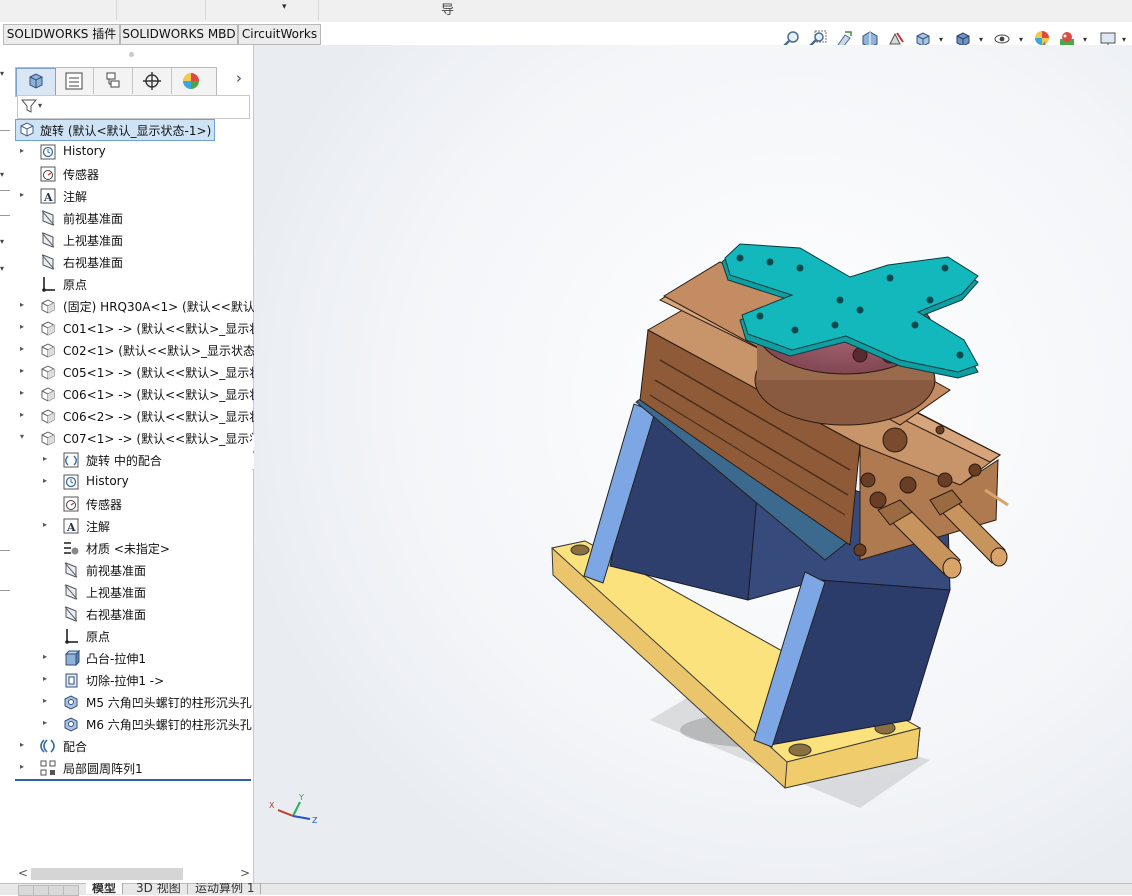 This screenshot has width=1132, height=896. Describe the element at coordinates (301, 797) in the screenshot. I see `triad-y-label: Y` at that location.